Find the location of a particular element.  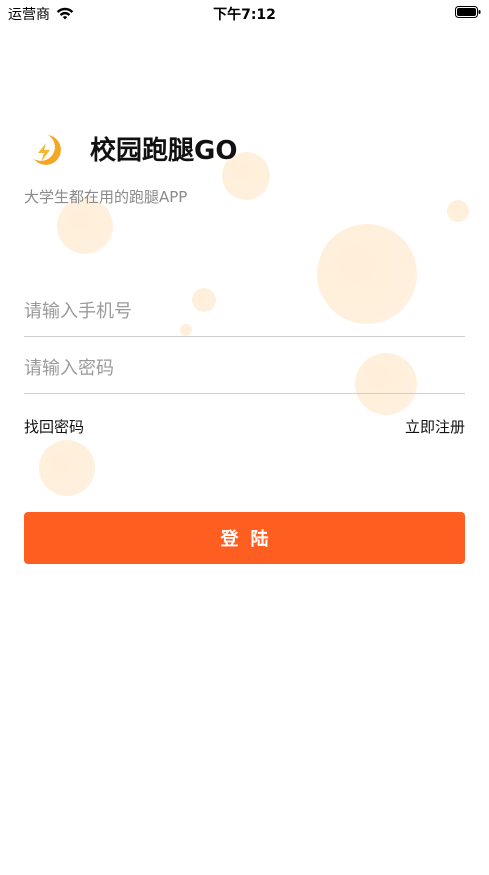

phone-input is located at coordinates (244, 311).